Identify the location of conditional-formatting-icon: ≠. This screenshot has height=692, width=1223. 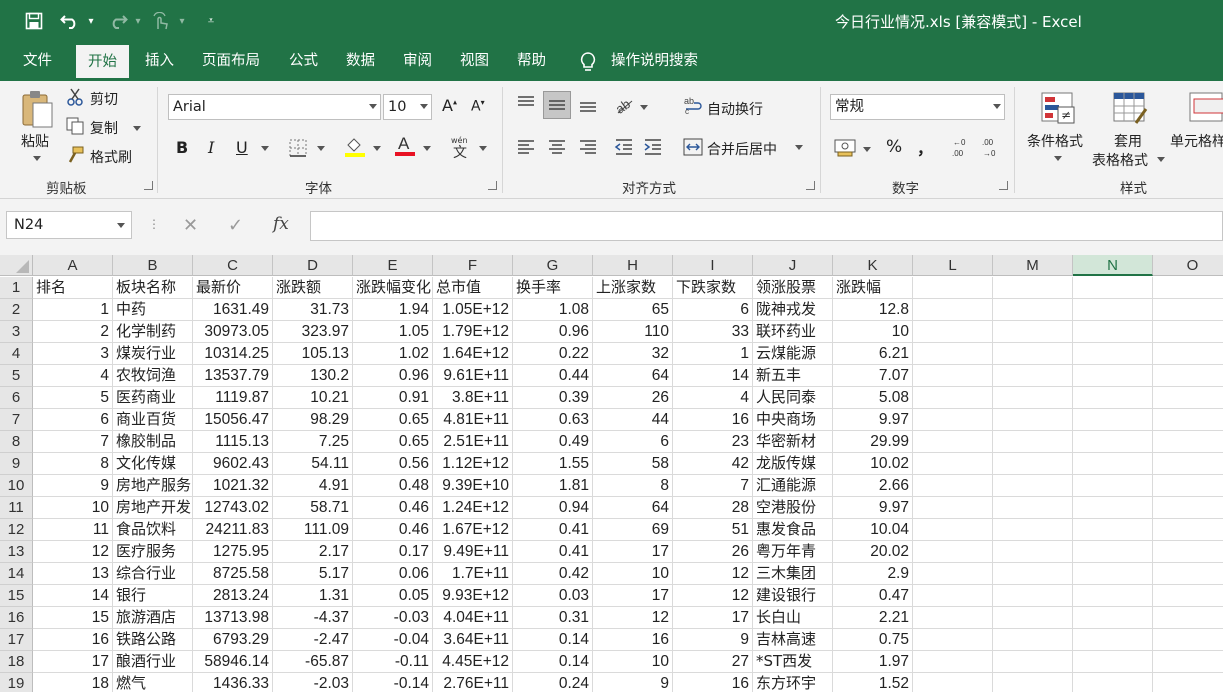
(1058, 110).